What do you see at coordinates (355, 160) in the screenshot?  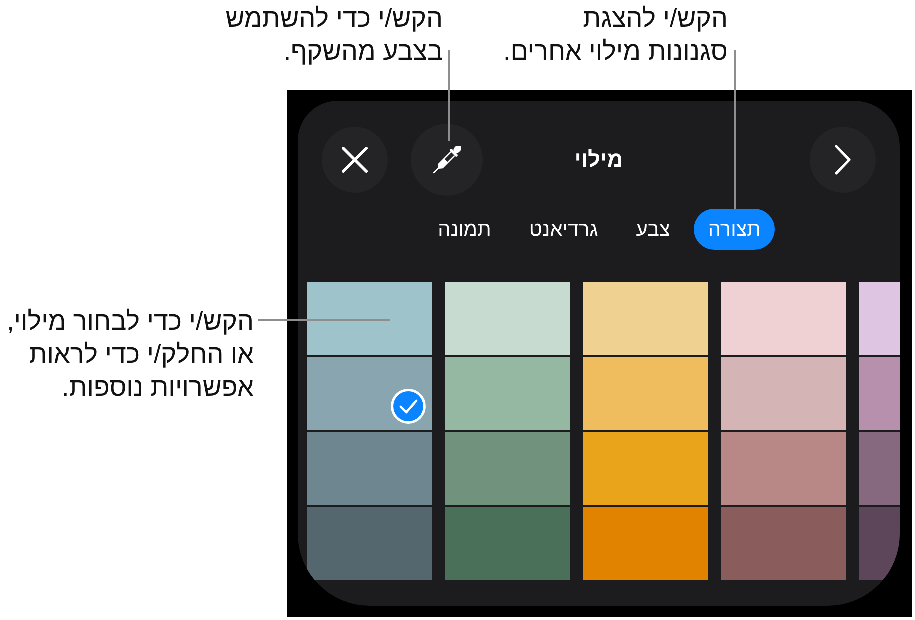 I see `close-icon` at bounding box center [355, 160].